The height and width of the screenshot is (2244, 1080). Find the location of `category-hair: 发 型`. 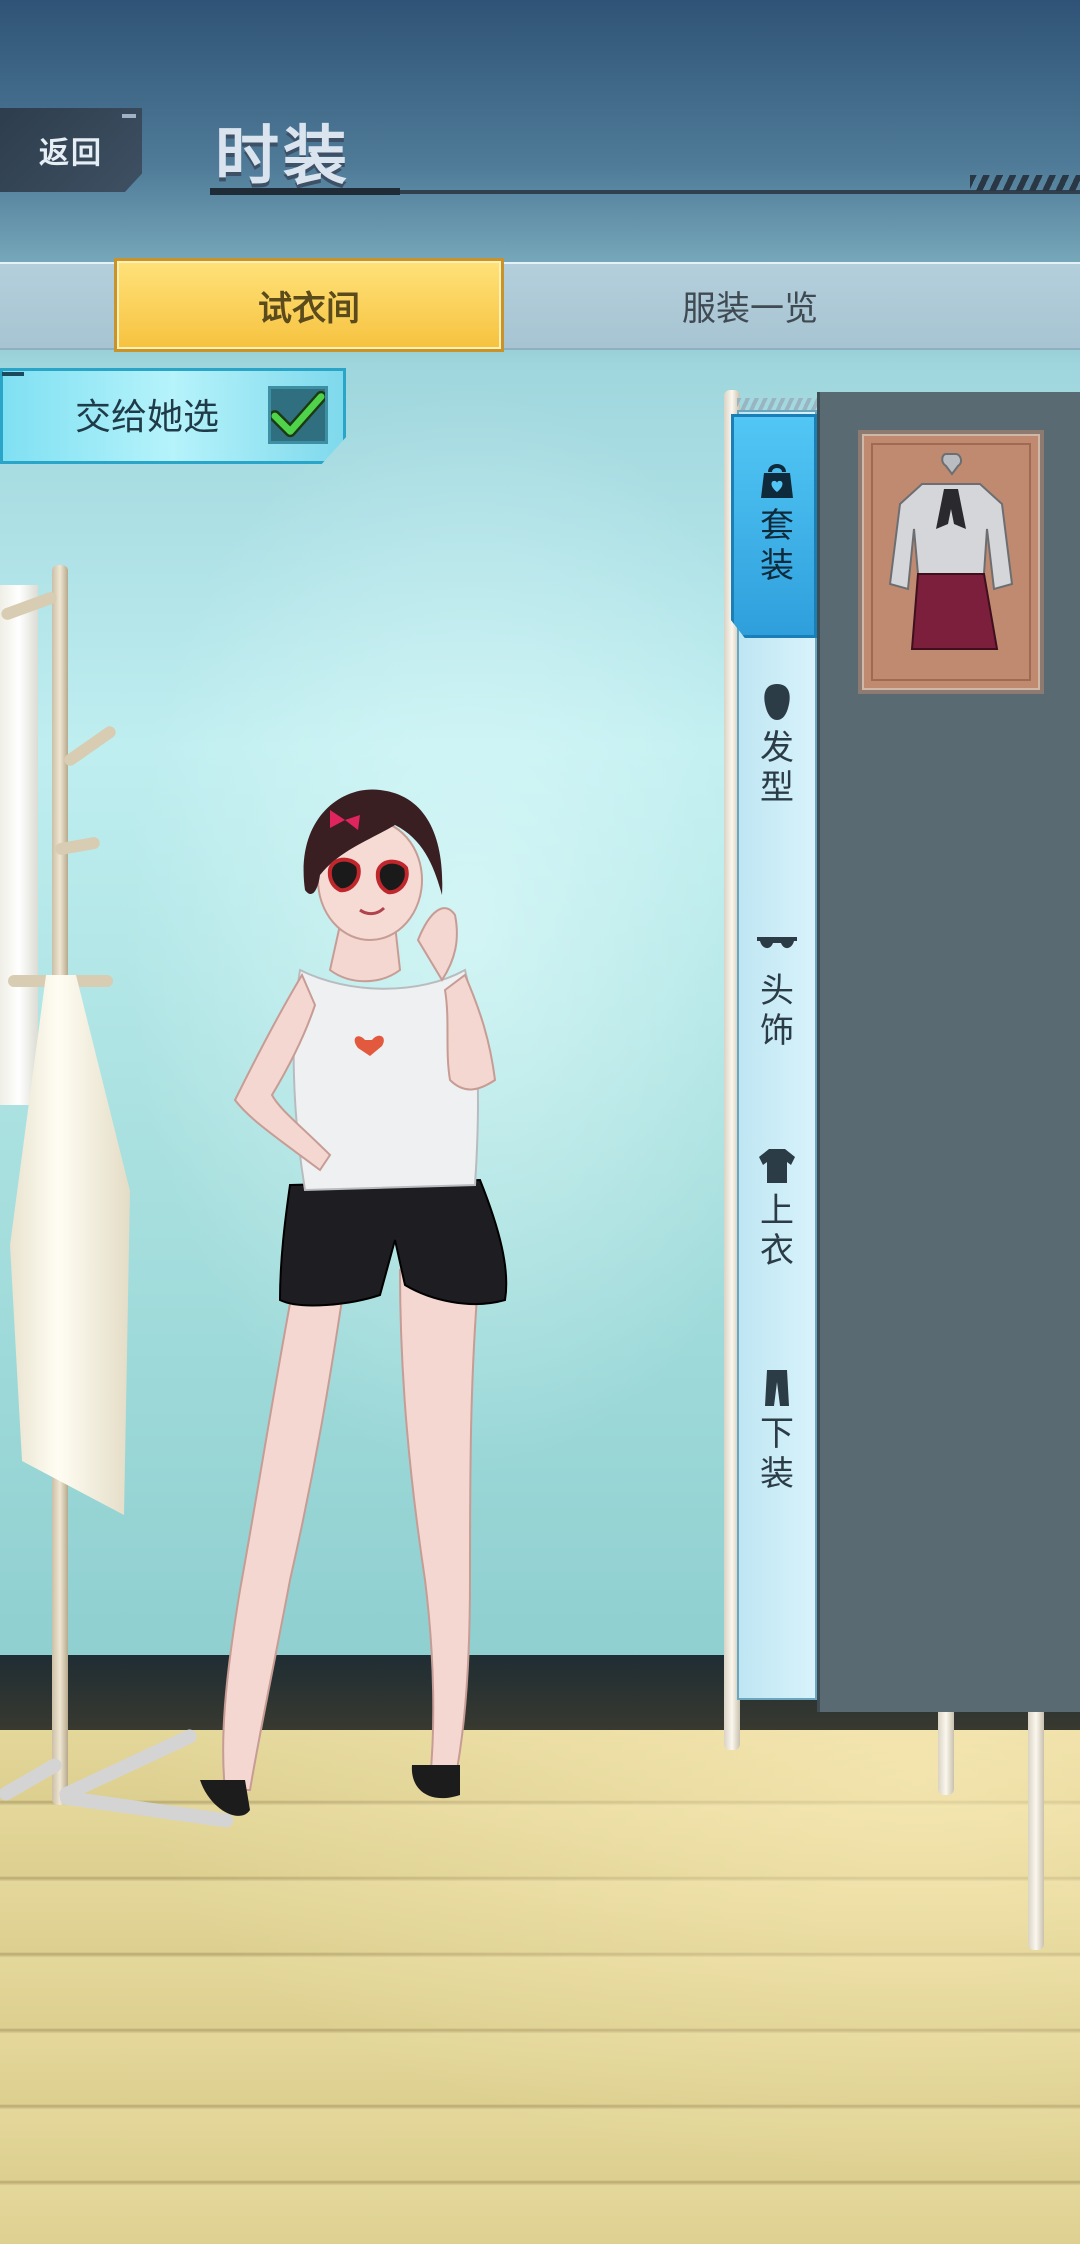

category-hair: 发 型 is located at coordinates (777, 745).